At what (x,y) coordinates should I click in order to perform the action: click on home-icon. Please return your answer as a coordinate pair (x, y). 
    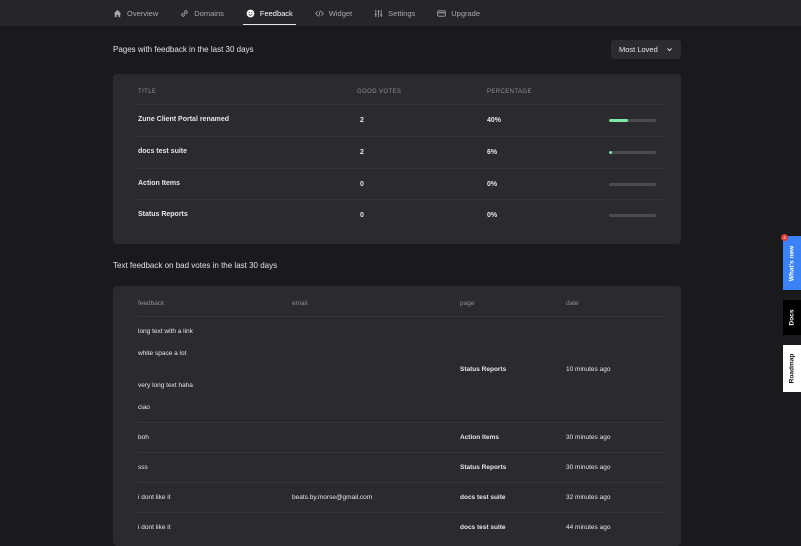
    Looking at the image, I should click on (117, 13).